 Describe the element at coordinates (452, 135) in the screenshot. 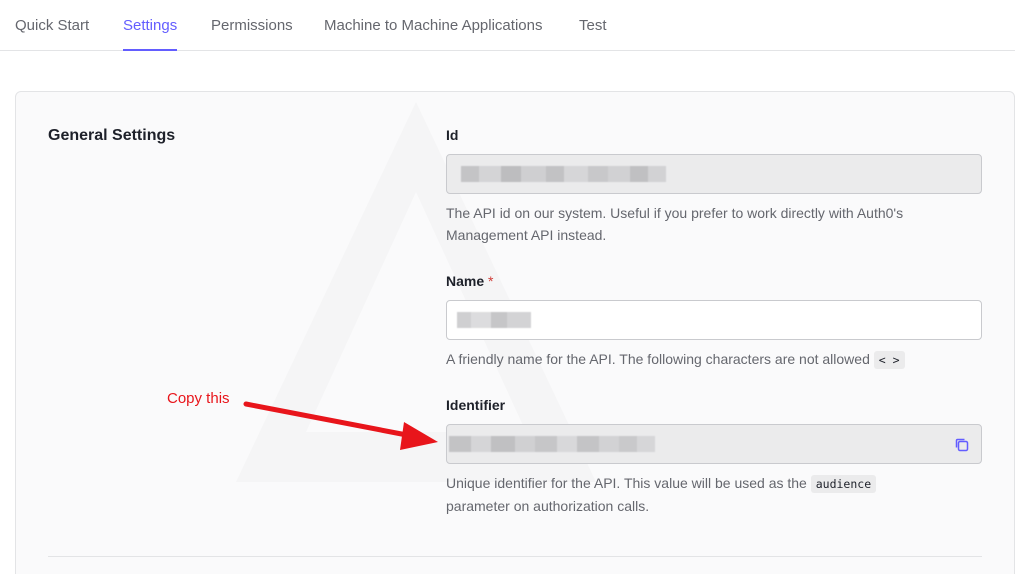

I see `id-label: Id` at that location.